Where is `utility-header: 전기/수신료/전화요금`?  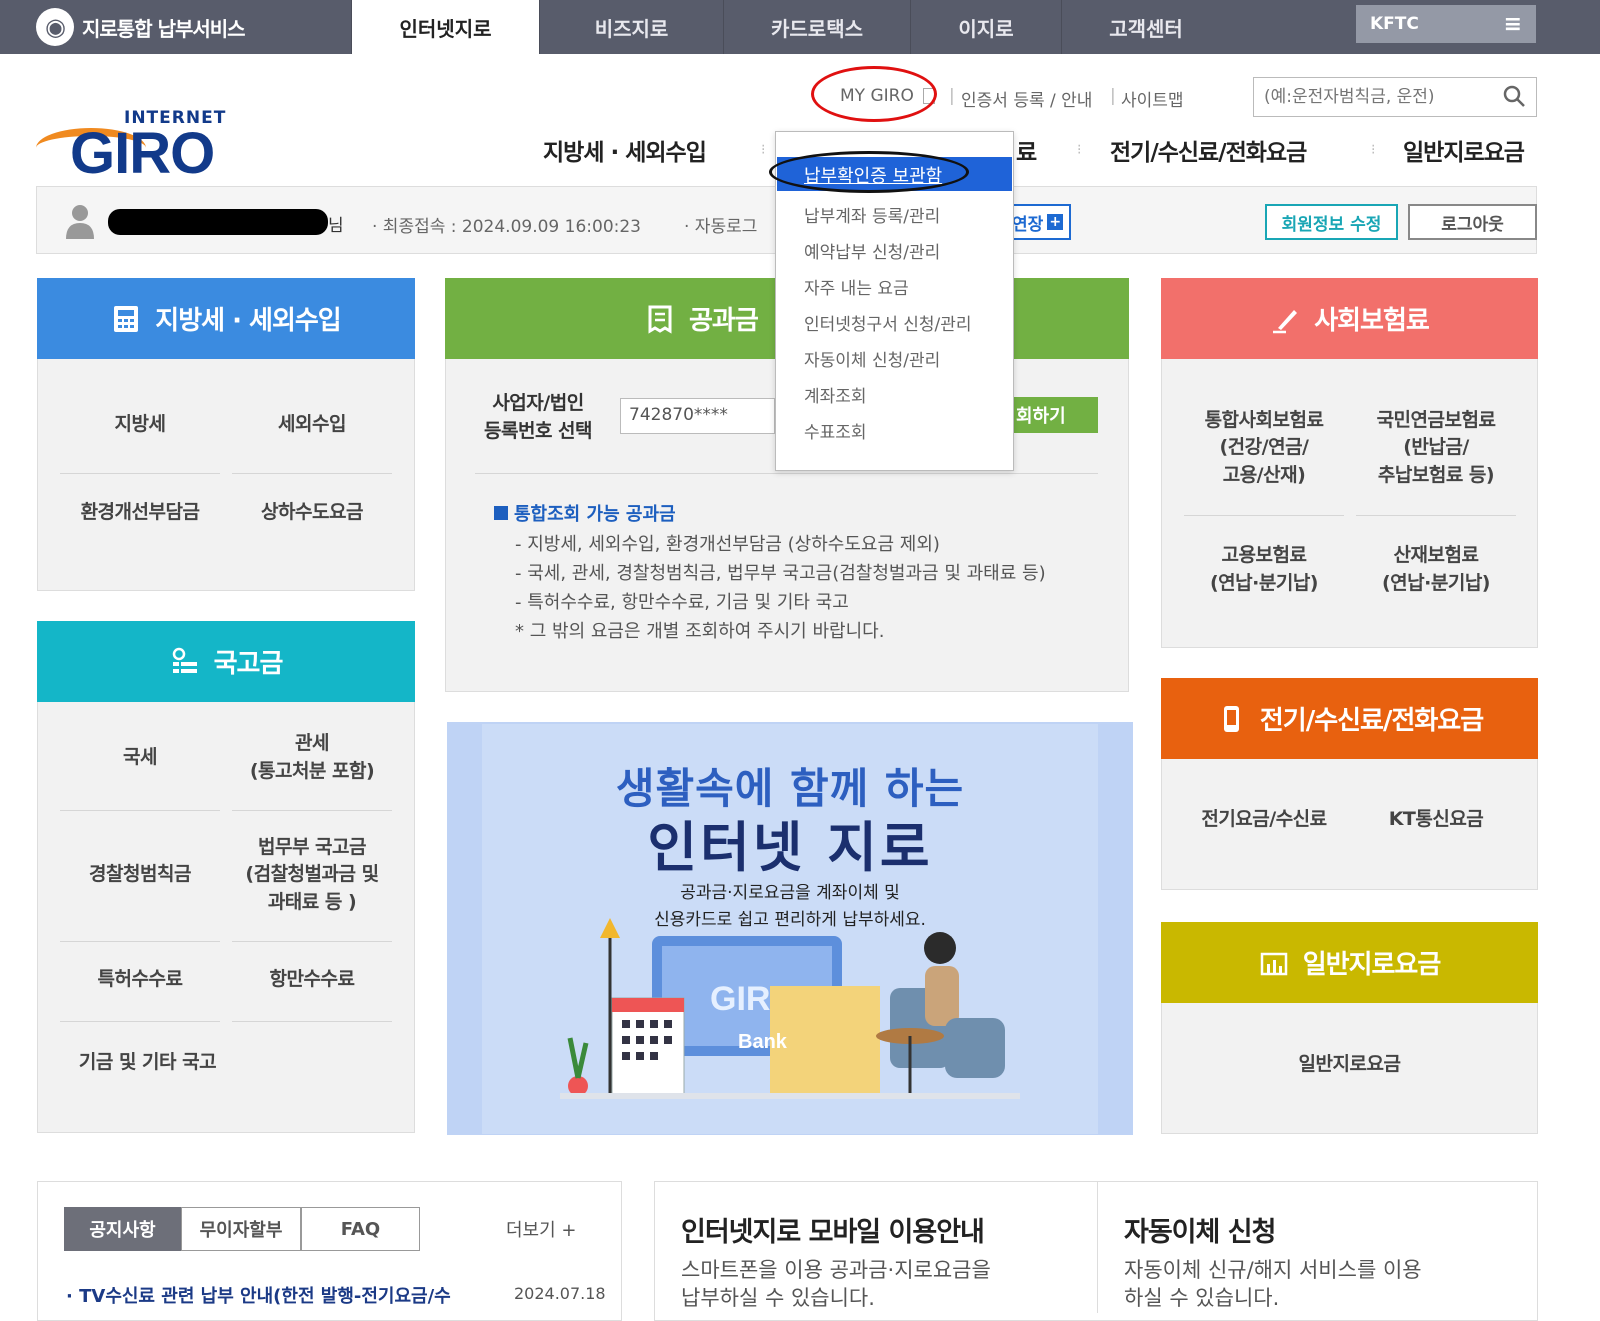
utility-header: 전기/수신료/전화요금 is located at coordinates (1349, 718).